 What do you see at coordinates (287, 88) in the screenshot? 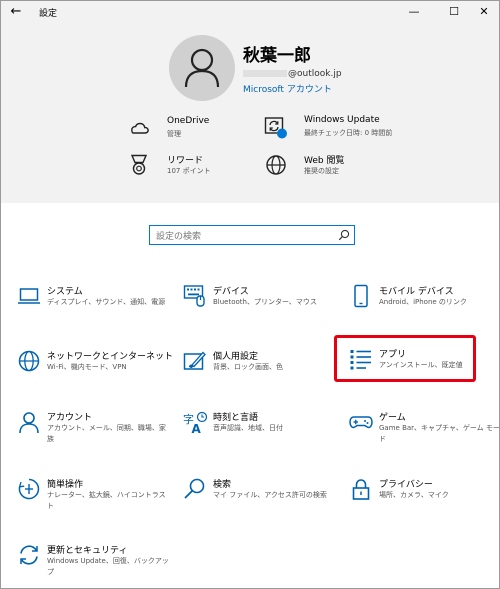
I see `microsoft-account-link: Microsoft アカウント` at bounding box center [287, 88].